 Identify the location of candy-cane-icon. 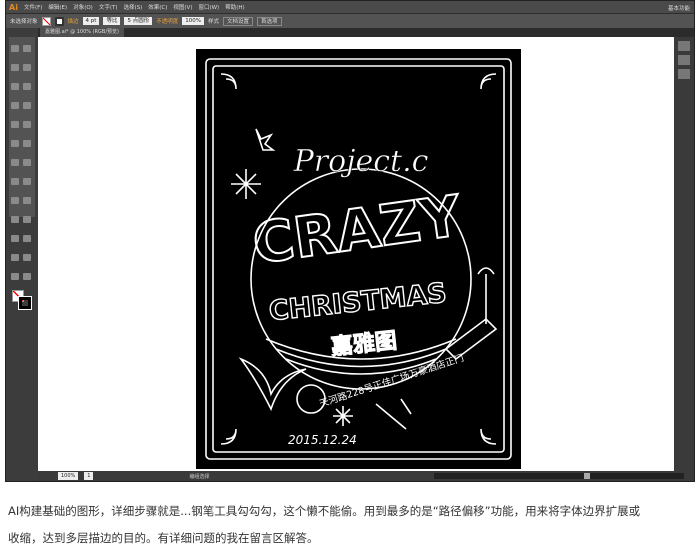
(486, 295).